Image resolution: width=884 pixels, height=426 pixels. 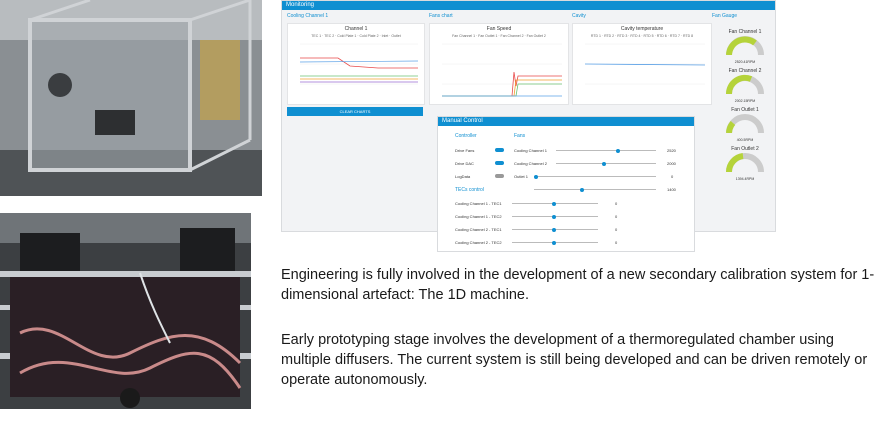 I want to click on tec-label: Cooling Channel 2 - TEC1, so click(x=478, y=229).